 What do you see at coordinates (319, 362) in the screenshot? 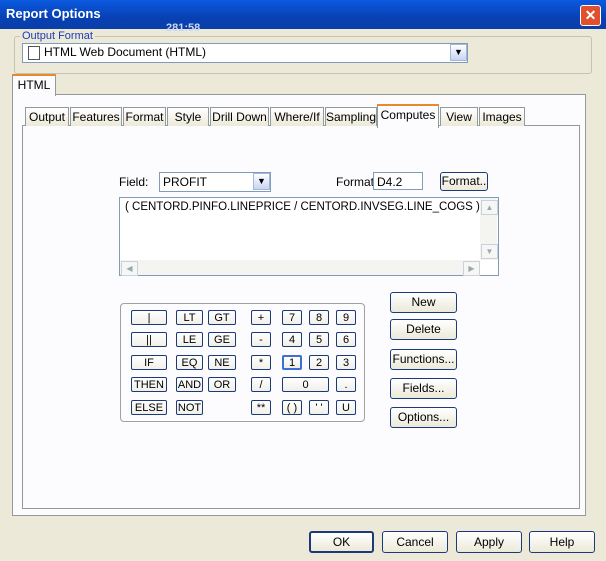
I see `calc-key-2: 2` at bounding box center [319, 362].